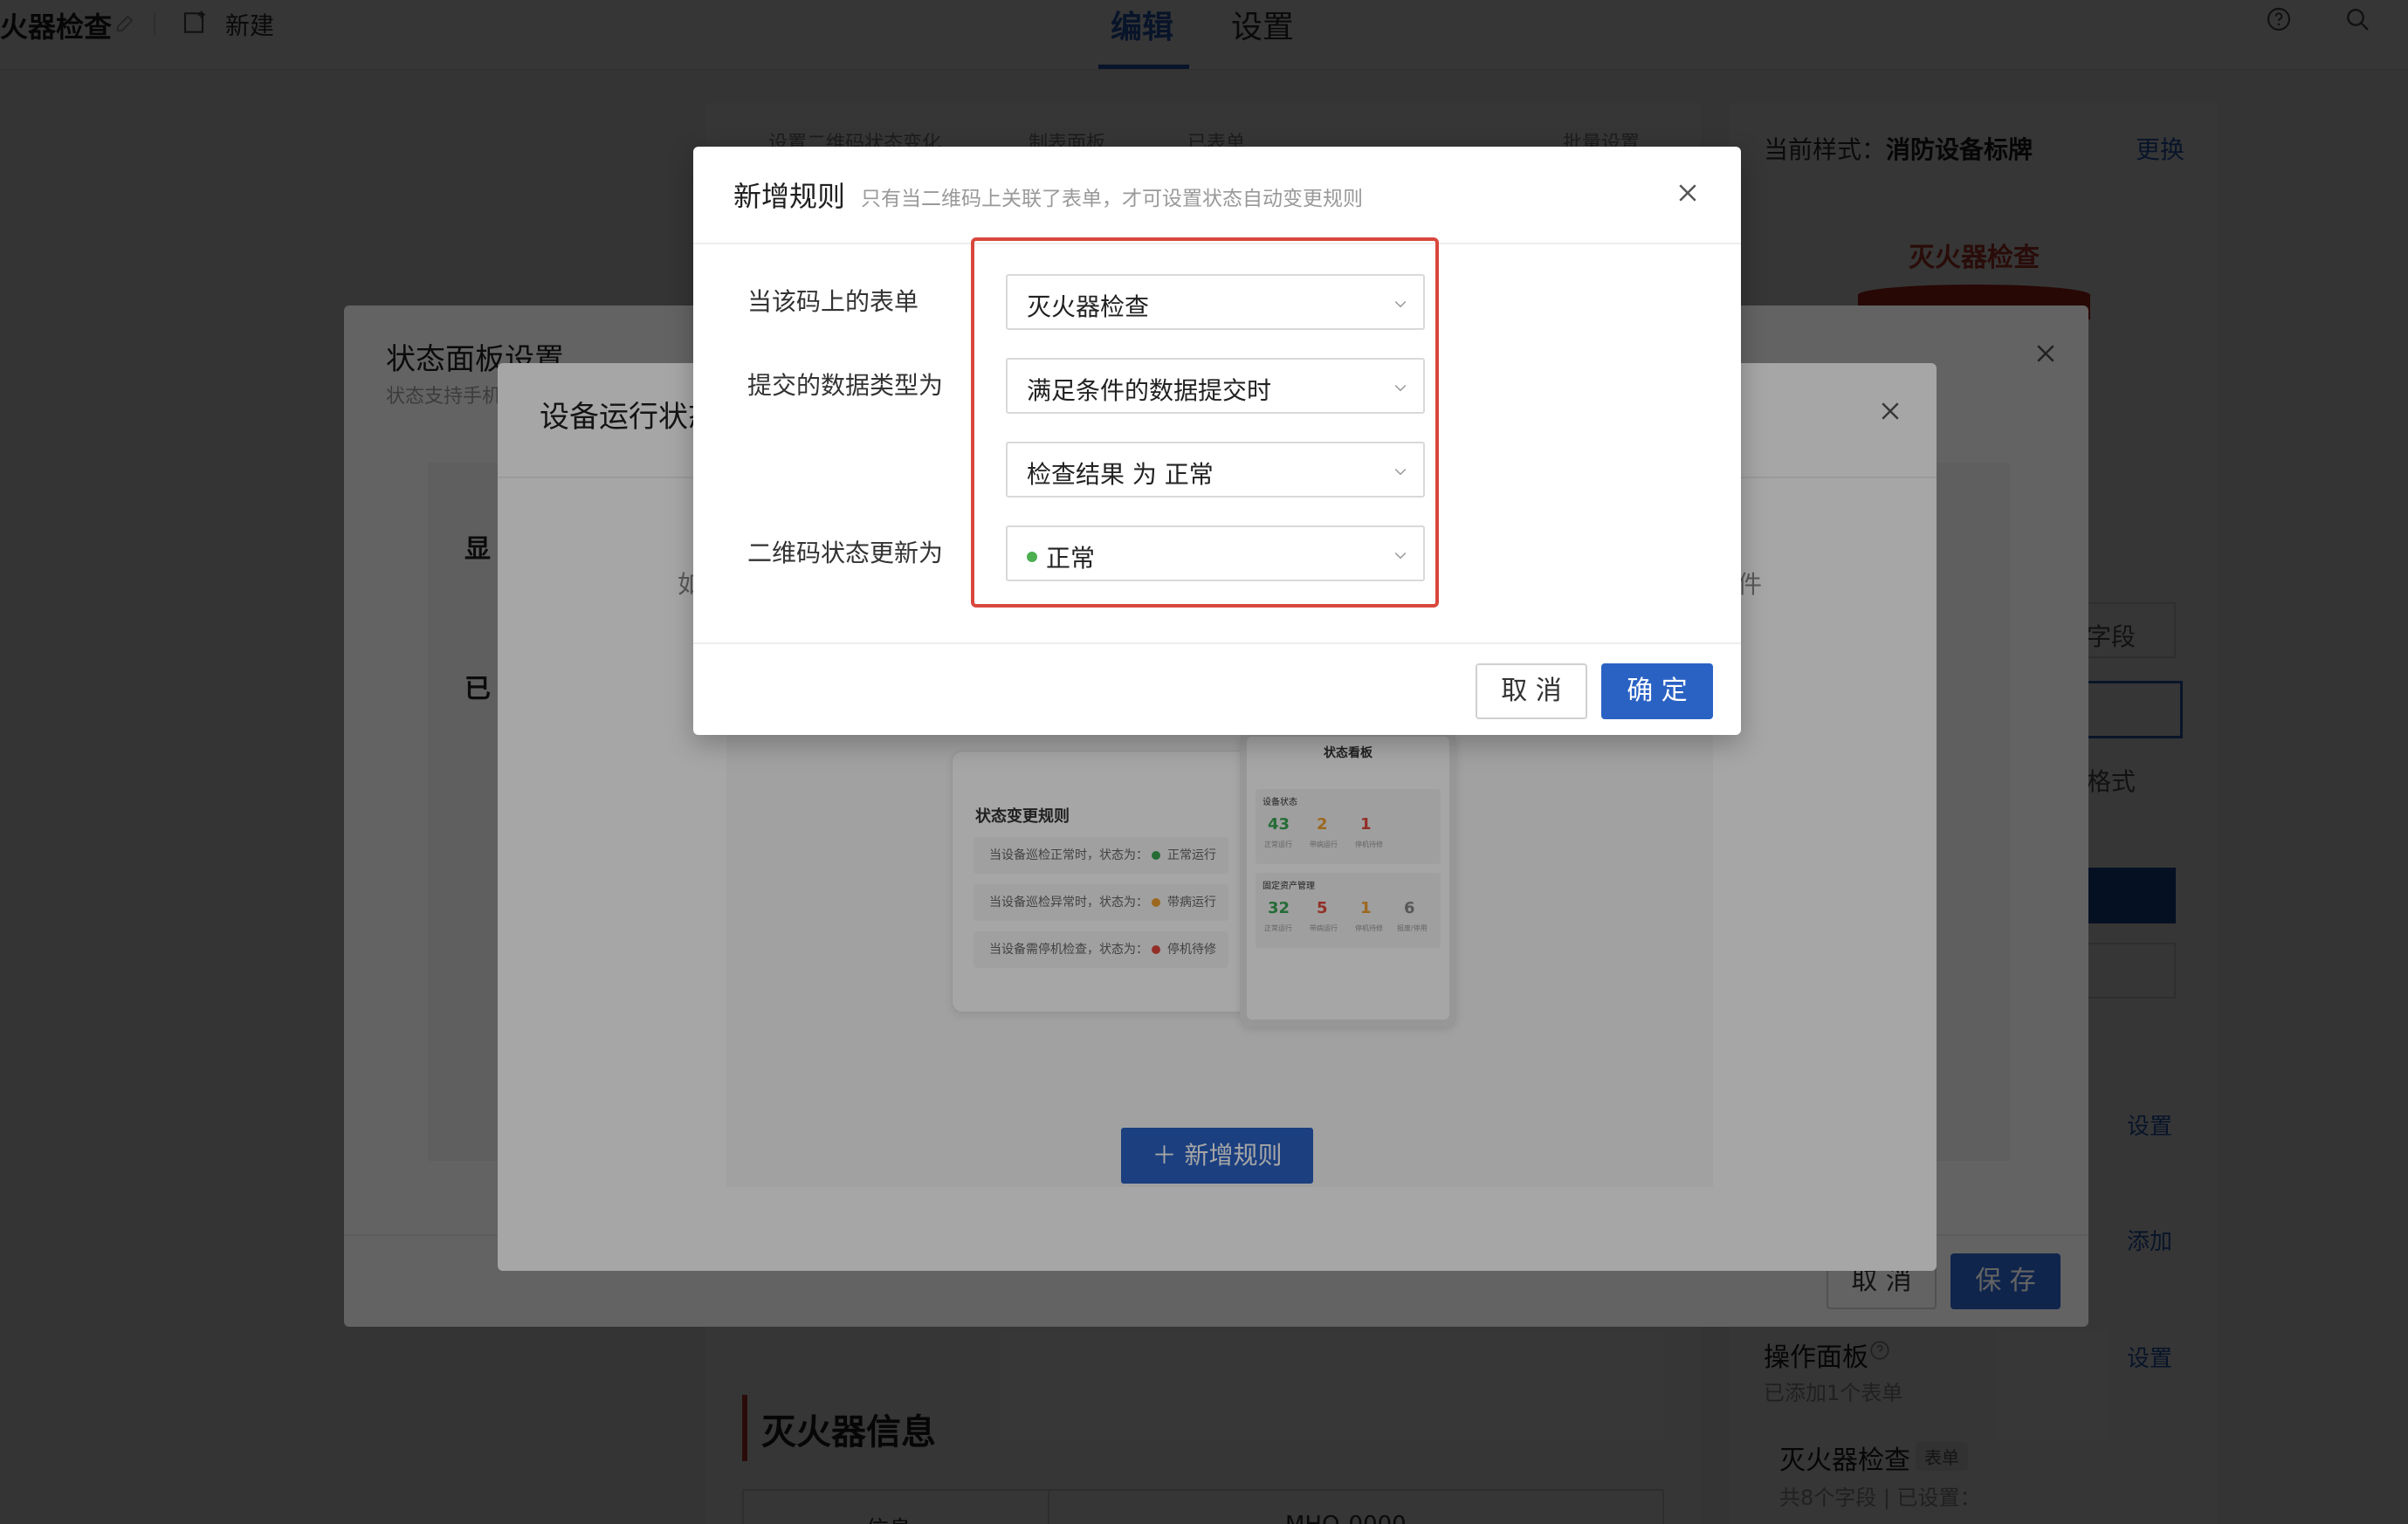  I want to click on confirm-button: 确 定, so click(1657, 691).